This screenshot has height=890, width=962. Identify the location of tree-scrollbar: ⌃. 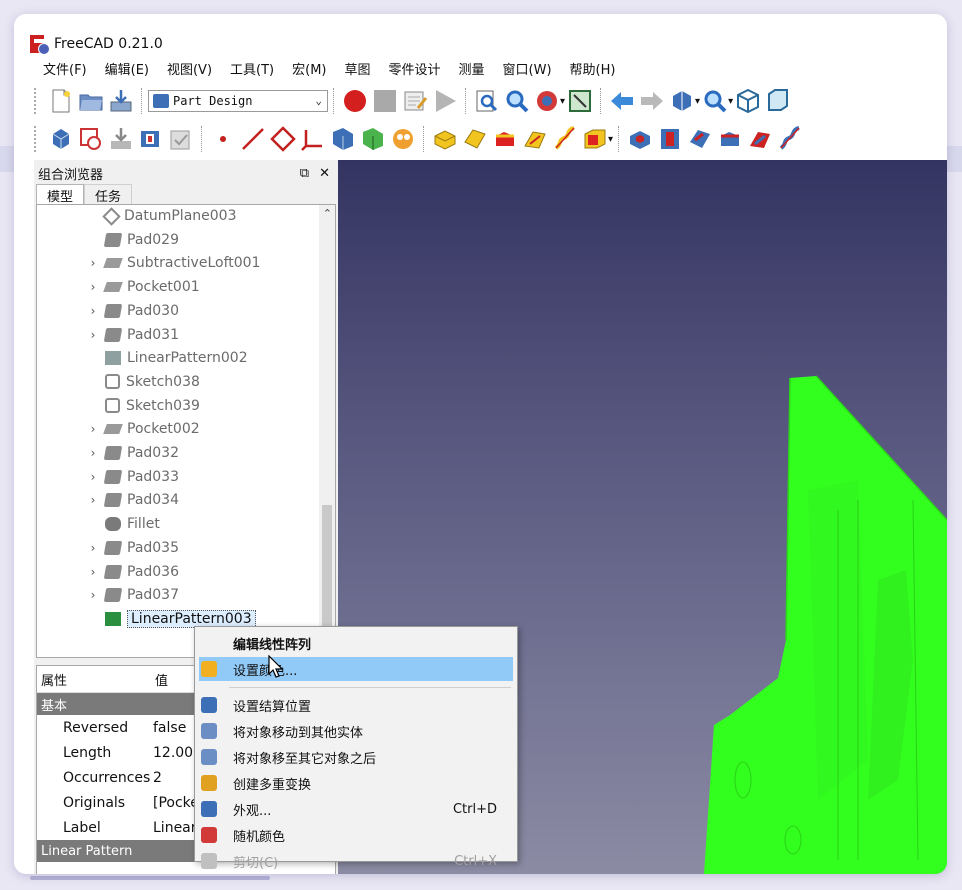
(327, 431).